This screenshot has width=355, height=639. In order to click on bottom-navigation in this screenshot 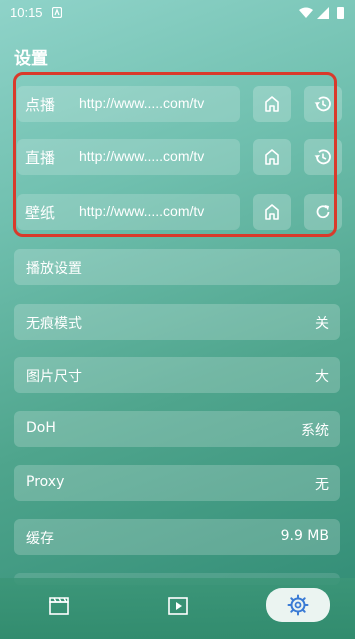, I will do `click(177, 608)`.